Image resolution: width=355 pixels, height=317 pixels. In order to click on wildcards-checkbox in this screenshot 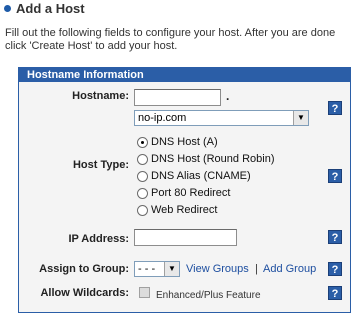, I will do `click(144, 292)`.